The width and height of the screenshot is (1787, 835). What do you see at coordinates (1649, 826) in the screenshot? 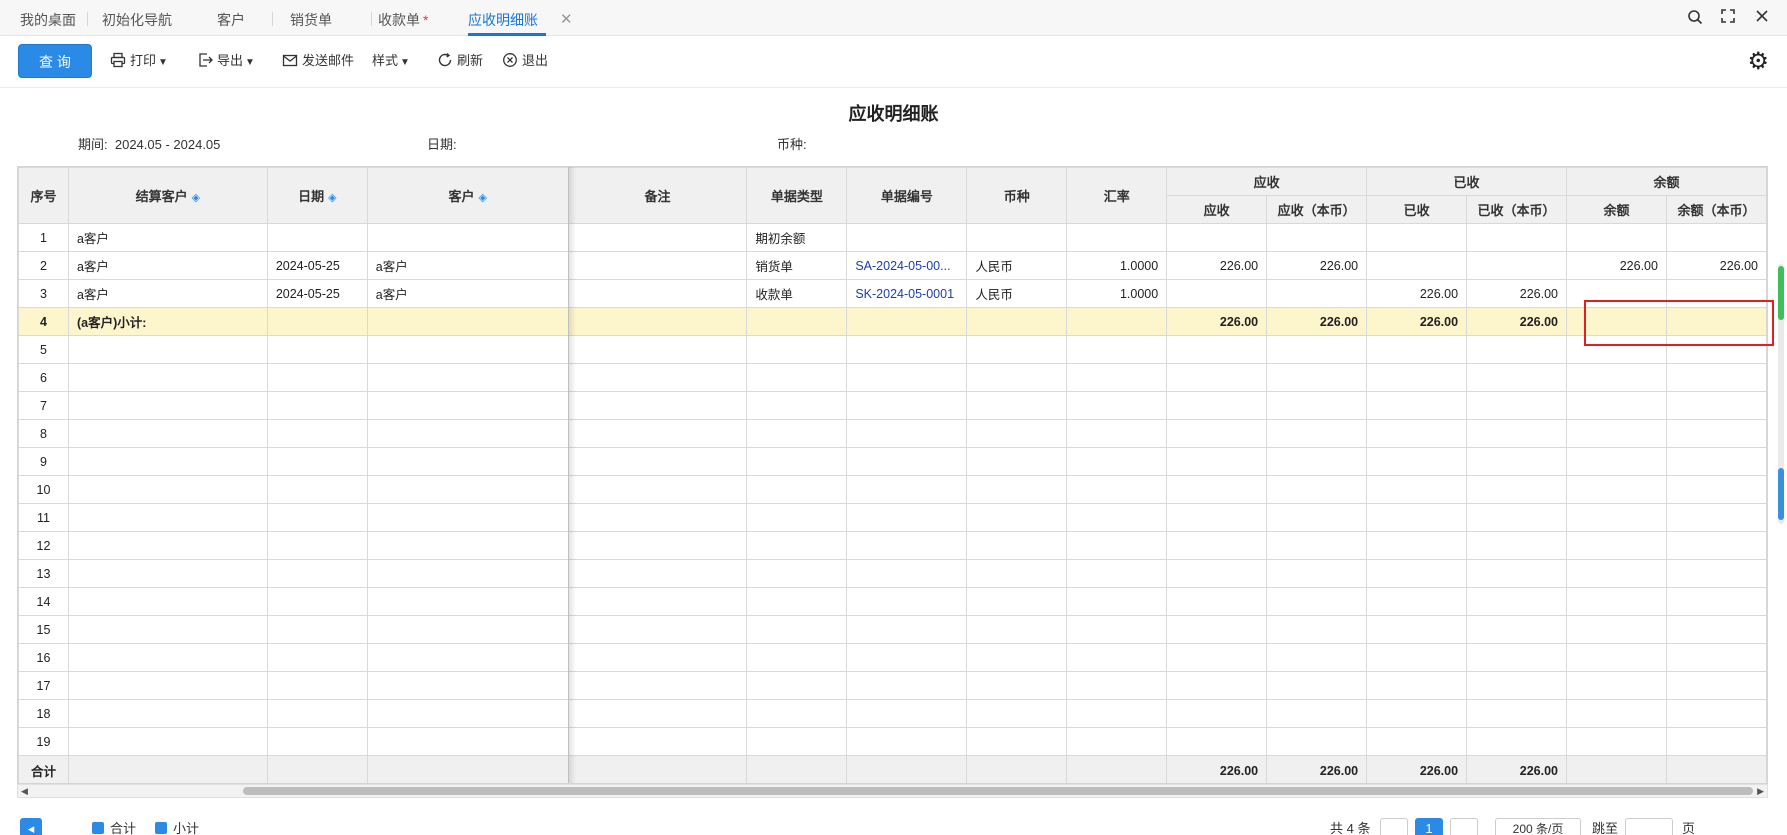
I see `goto-page-input` at bounding box center [1649, 826].